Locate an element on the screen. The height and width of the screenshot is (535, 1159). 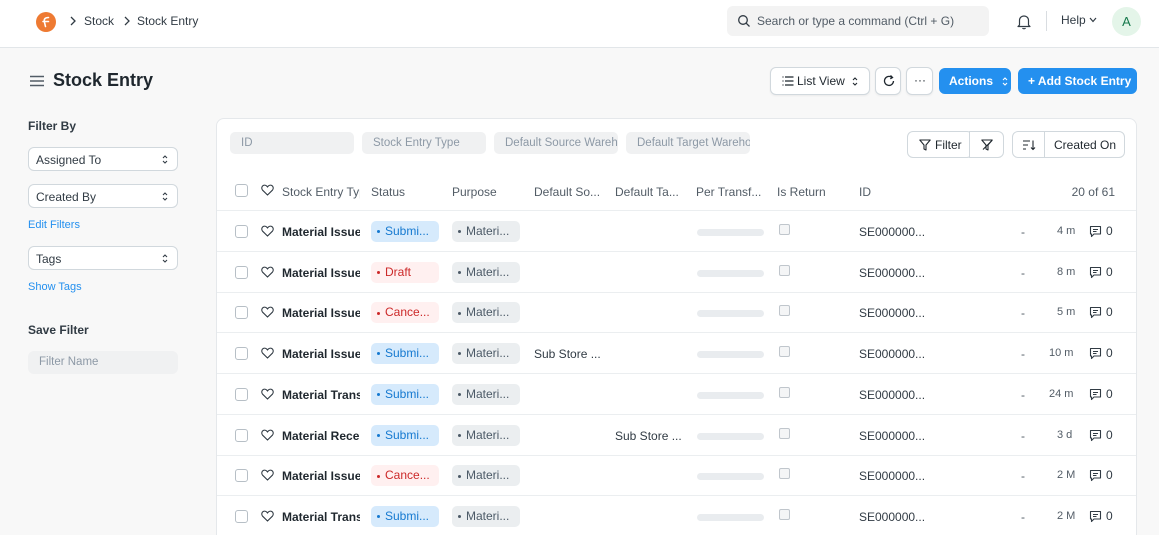
sort-field-label: Created On is located at coordinates (1085, 145).